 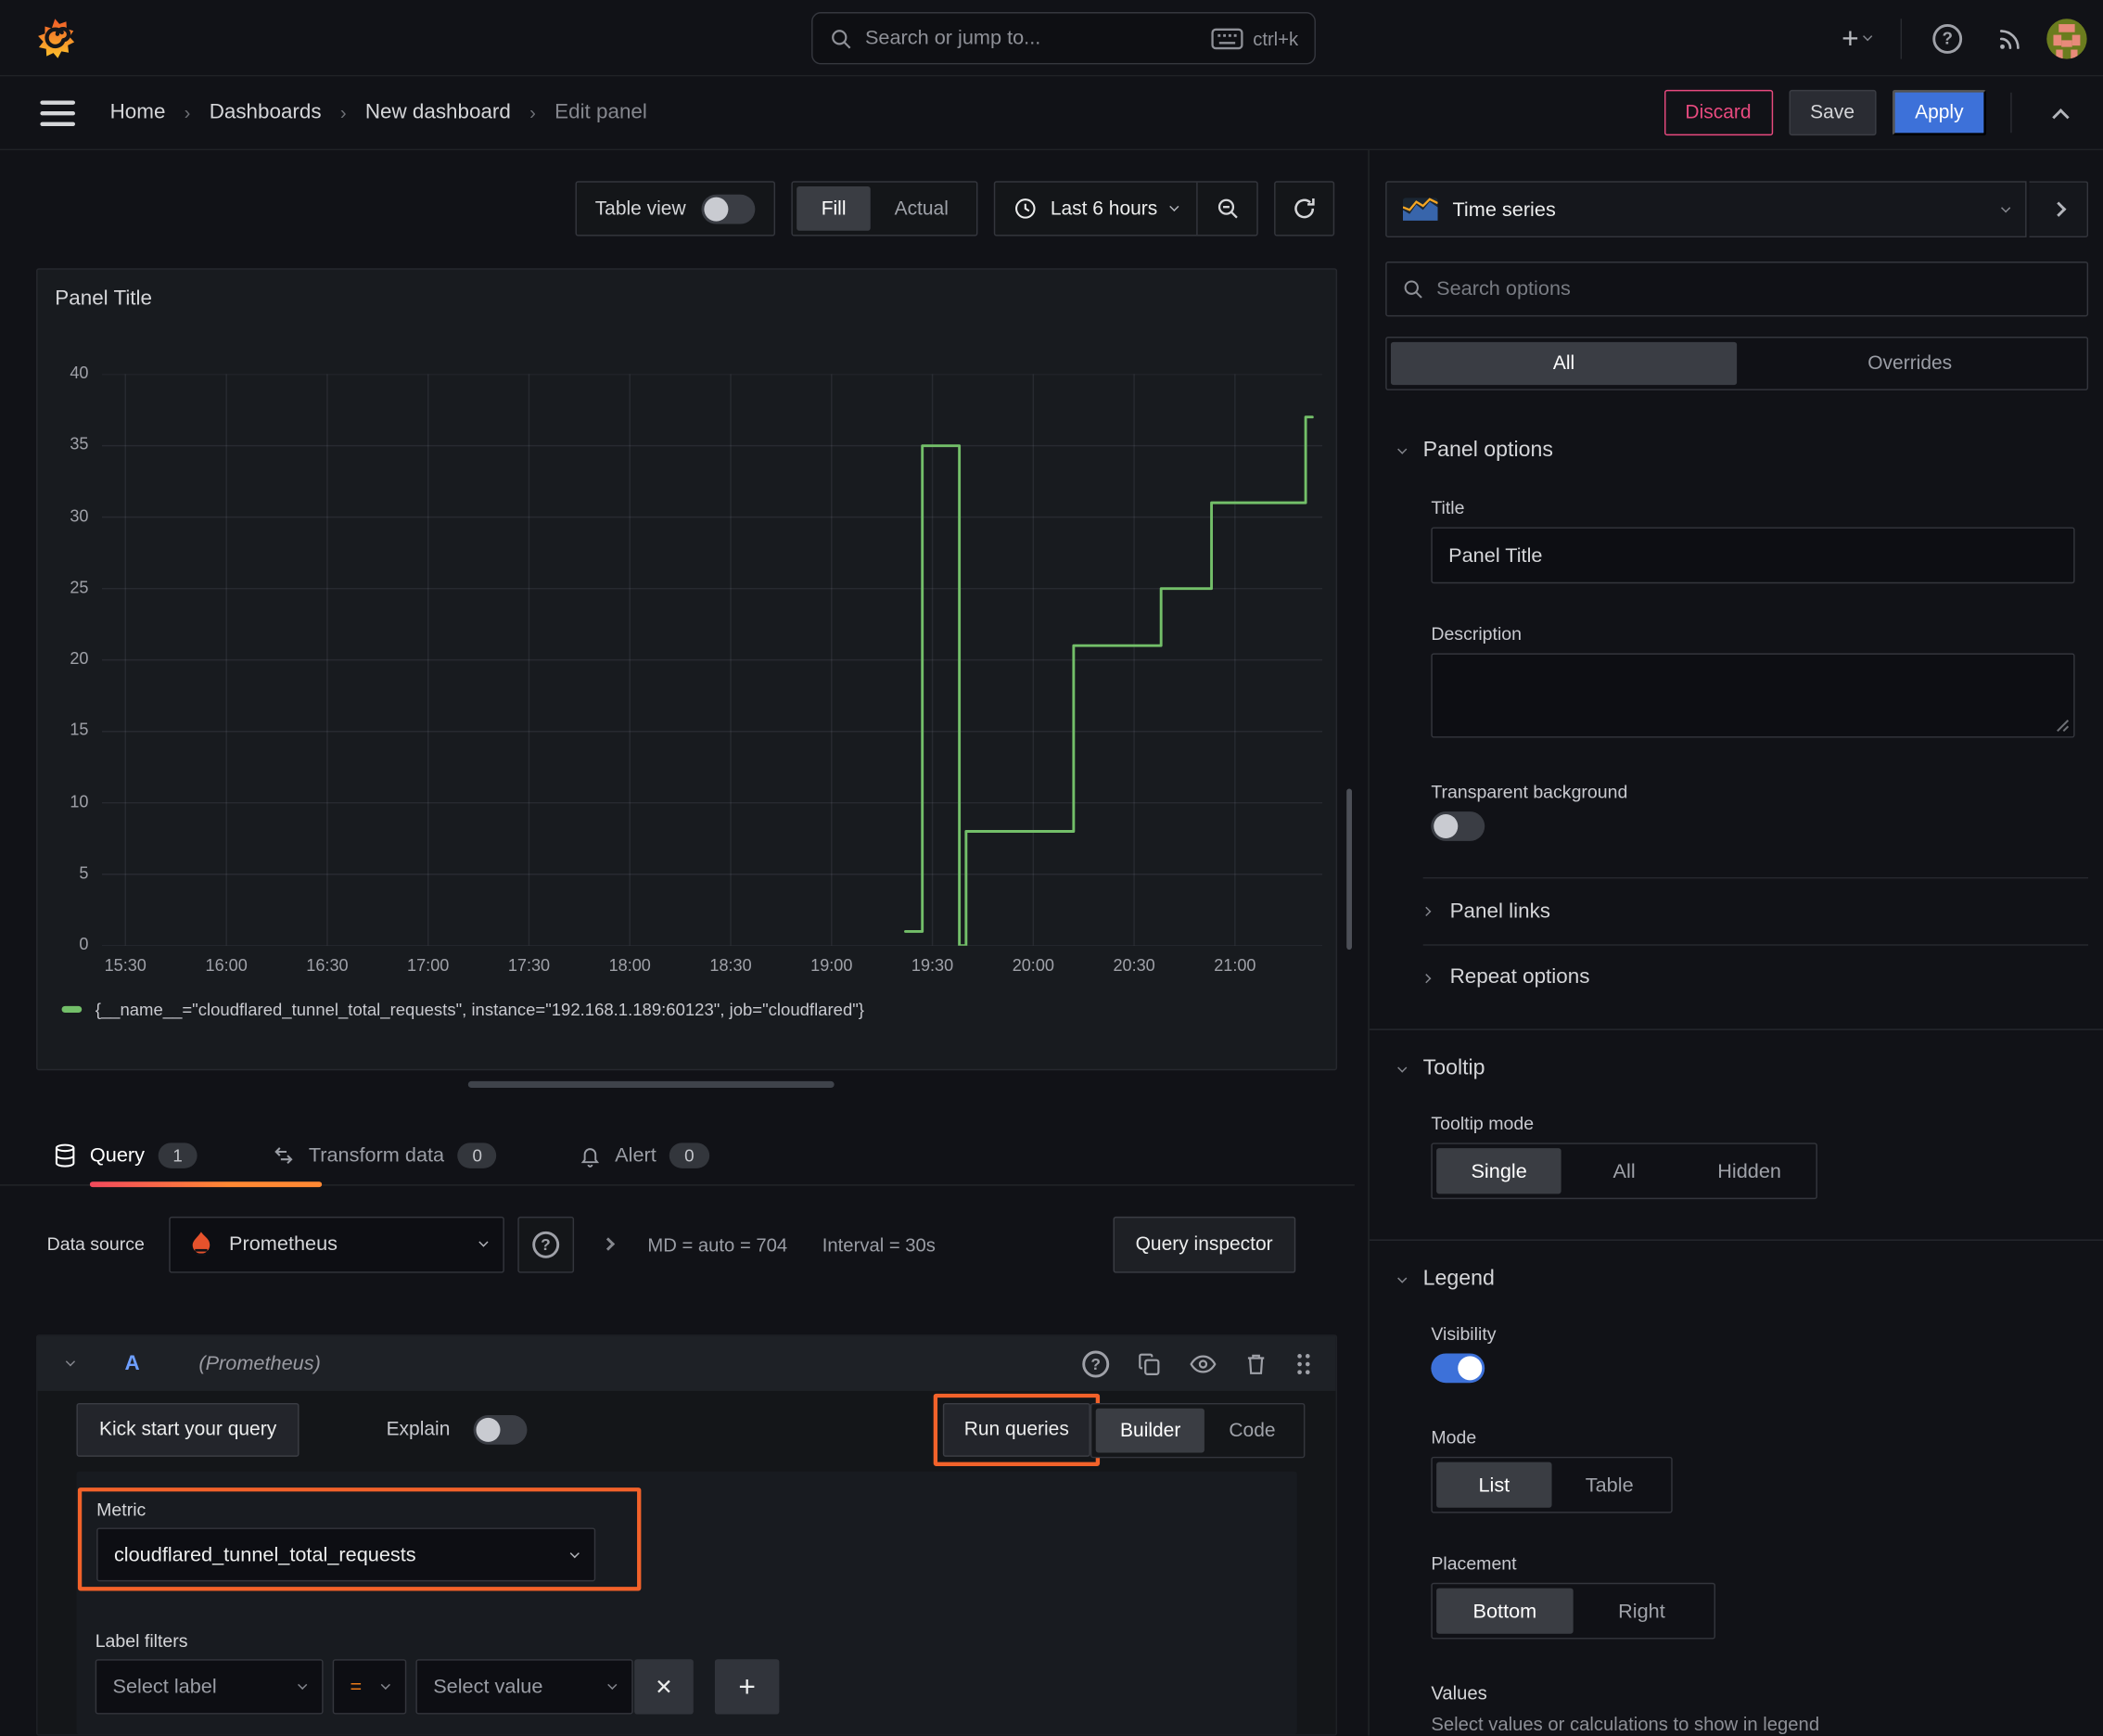 I want to click on x-tick-label: 21:00, so click(x=1235, y=966).